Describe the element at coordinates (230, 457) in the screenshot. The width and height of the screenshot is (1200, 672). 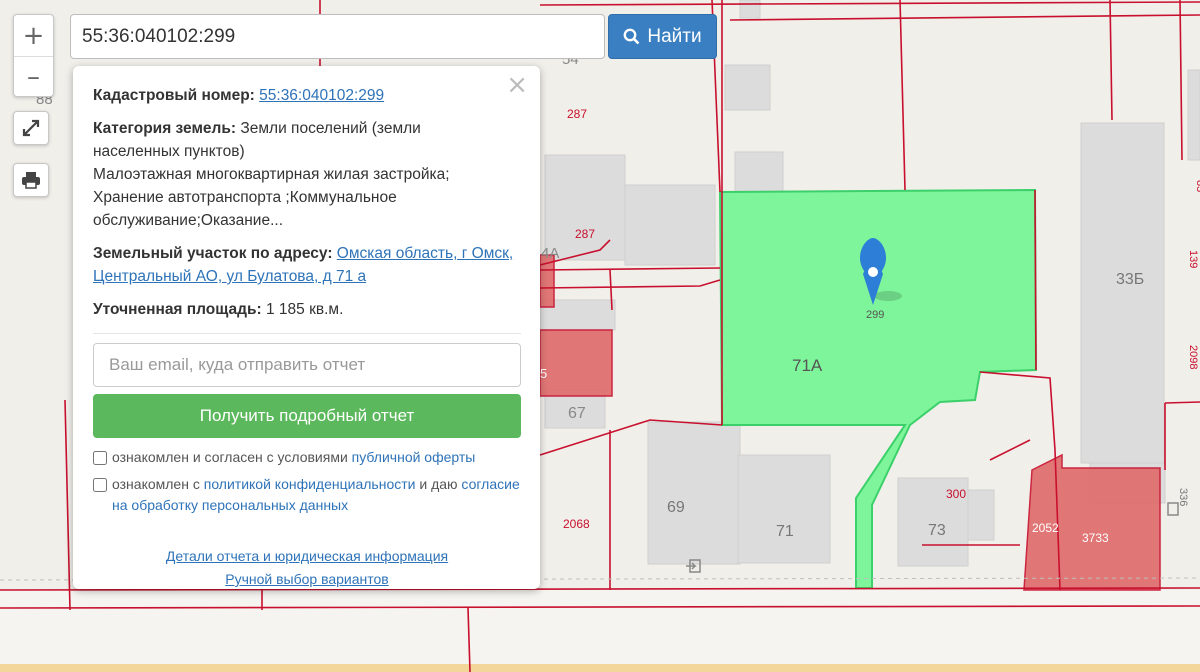
I see `offer-consent-text: ознакомлен и согласен с условиями` at that location.